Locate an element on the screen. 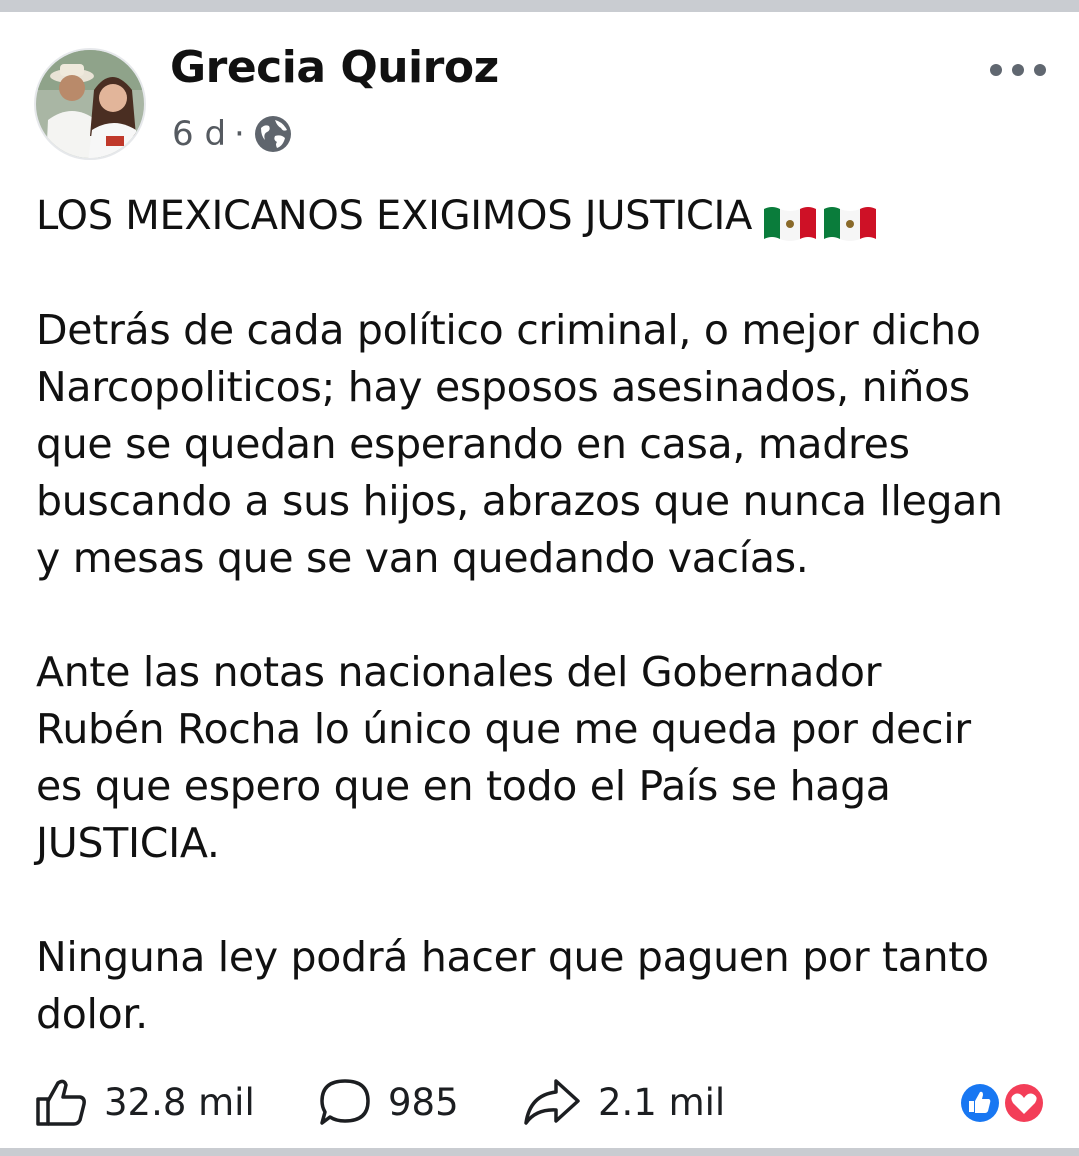 This screenshot has height=1156, width=1079. share-button: 2.1 mil is located at coordinates (623, 1102).